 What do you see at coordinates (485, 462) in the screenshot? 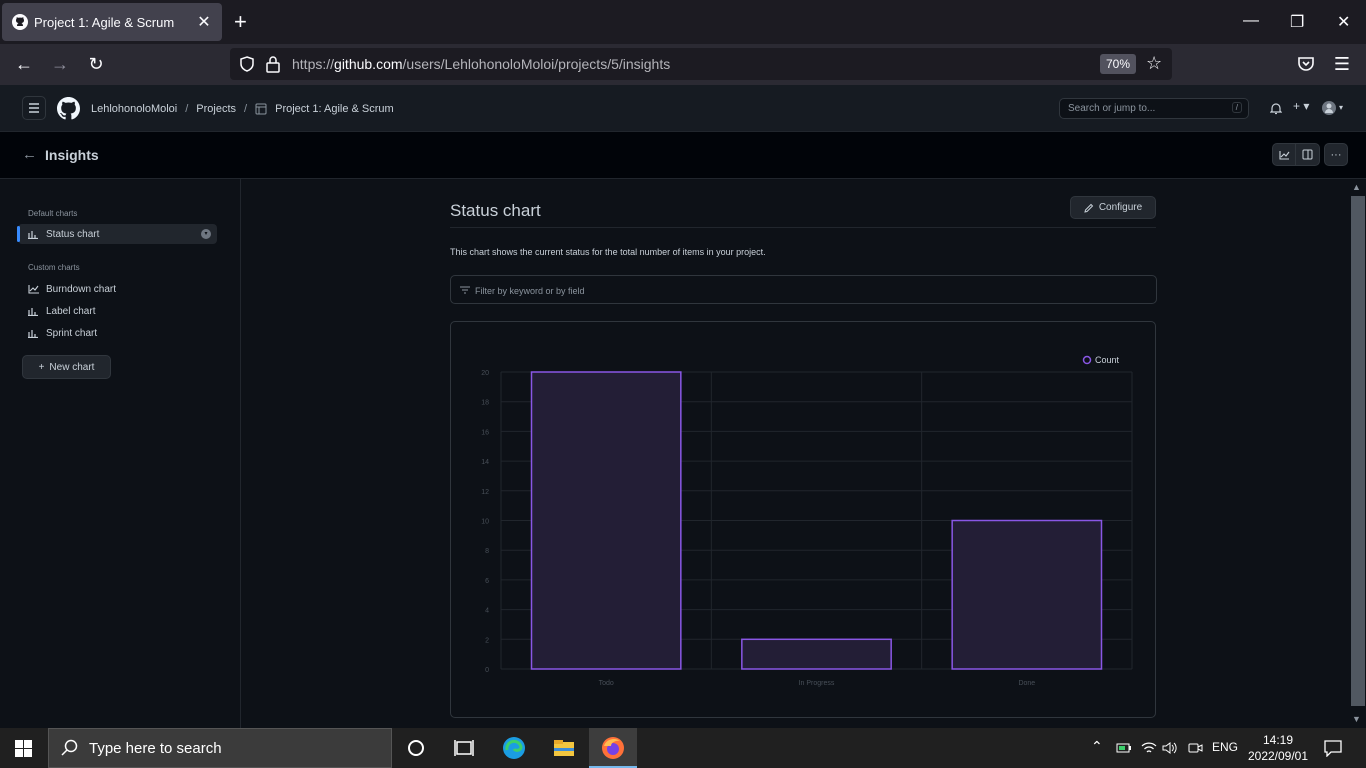
I see `y-tick-label: 14` at bounding box center [485, 462].